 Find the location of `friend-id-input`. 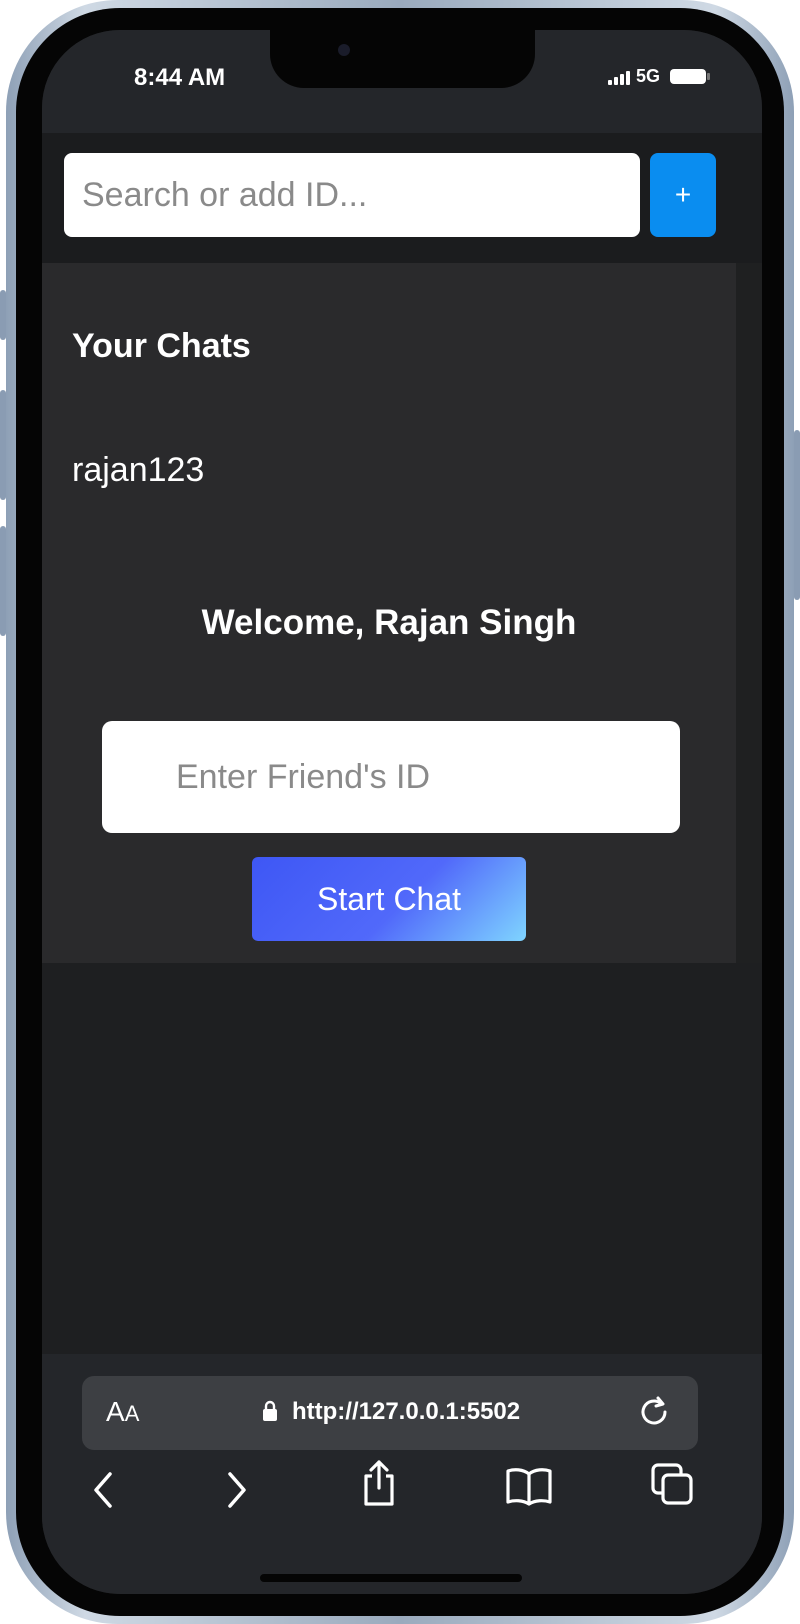

friend-id-input is located at coordinates (391, 777).